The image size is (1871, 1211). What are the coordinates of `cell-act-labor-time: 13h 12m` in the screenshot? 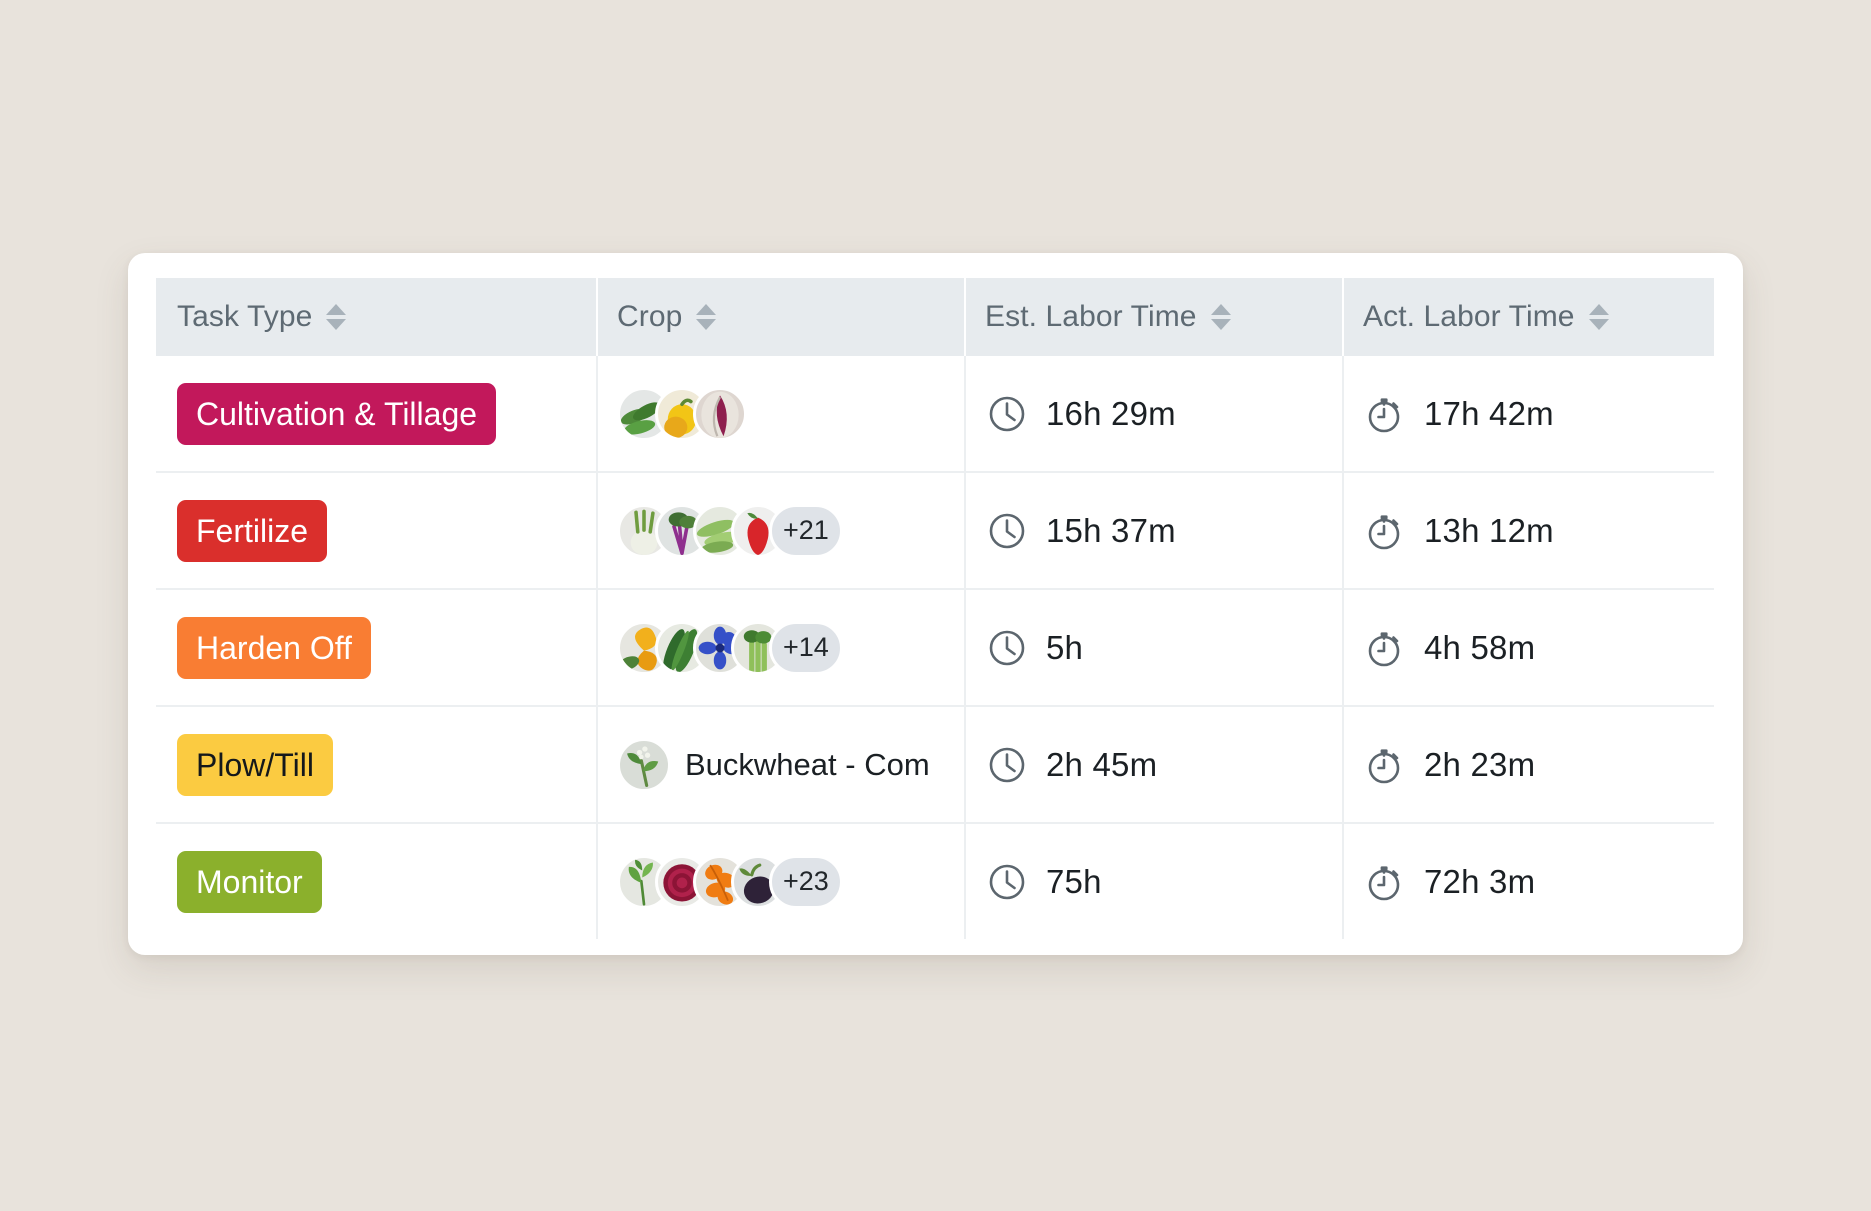 It's located at (1528, 530).